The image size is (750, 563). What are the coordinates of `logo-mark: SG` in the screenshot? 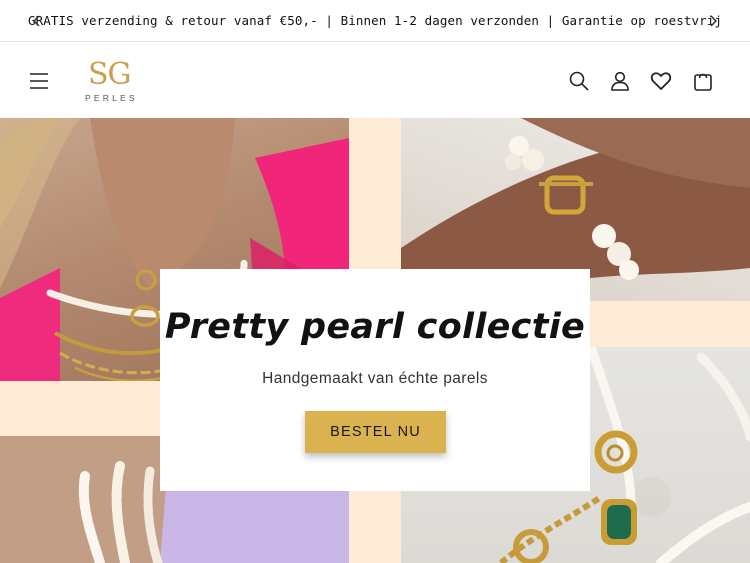 It's located at (110, 74).